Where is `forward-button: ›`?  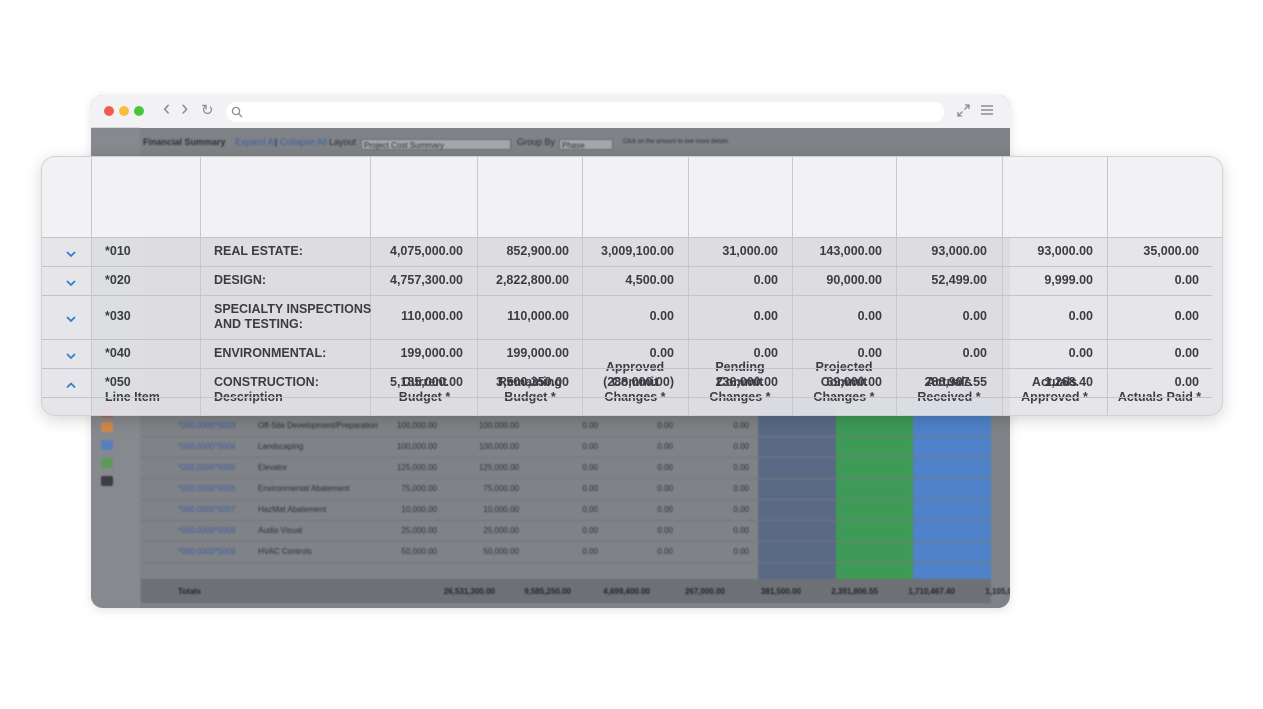 forward-button: › is located at coordinates (184, 108).